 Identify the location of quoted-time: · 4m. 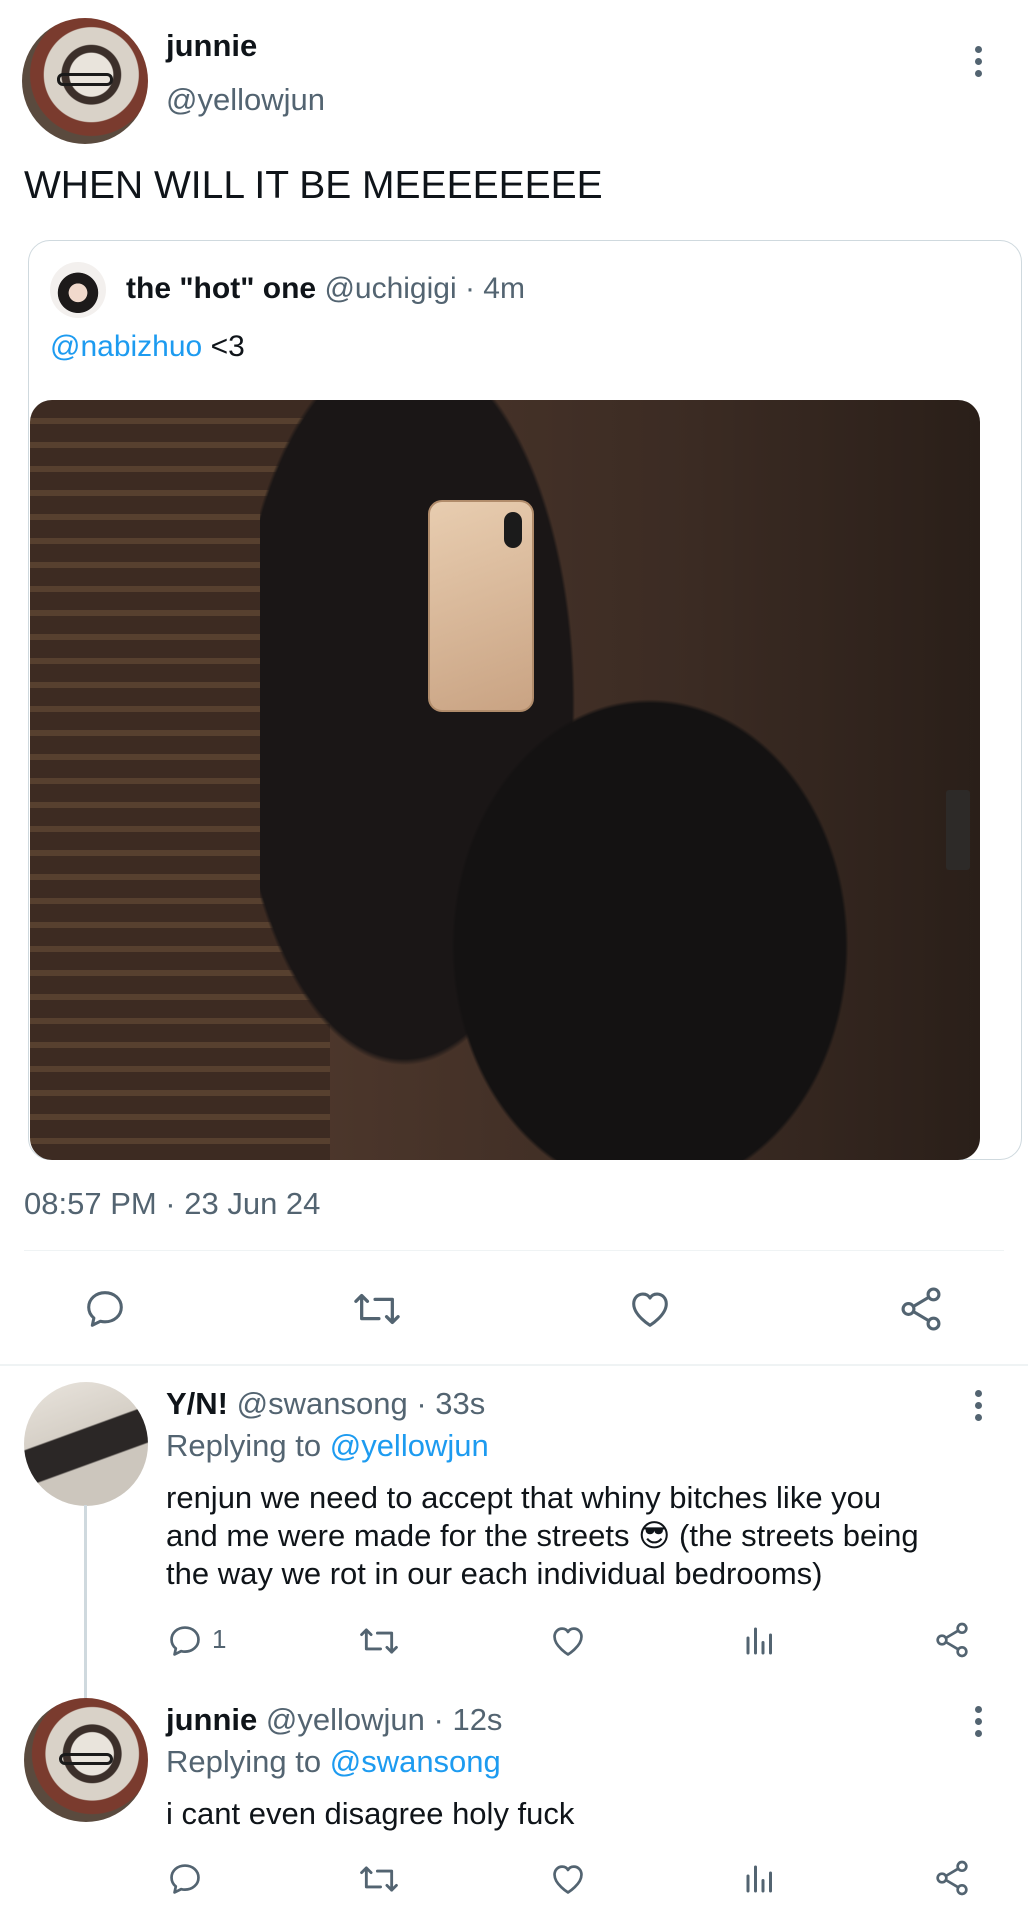
(494, 288).